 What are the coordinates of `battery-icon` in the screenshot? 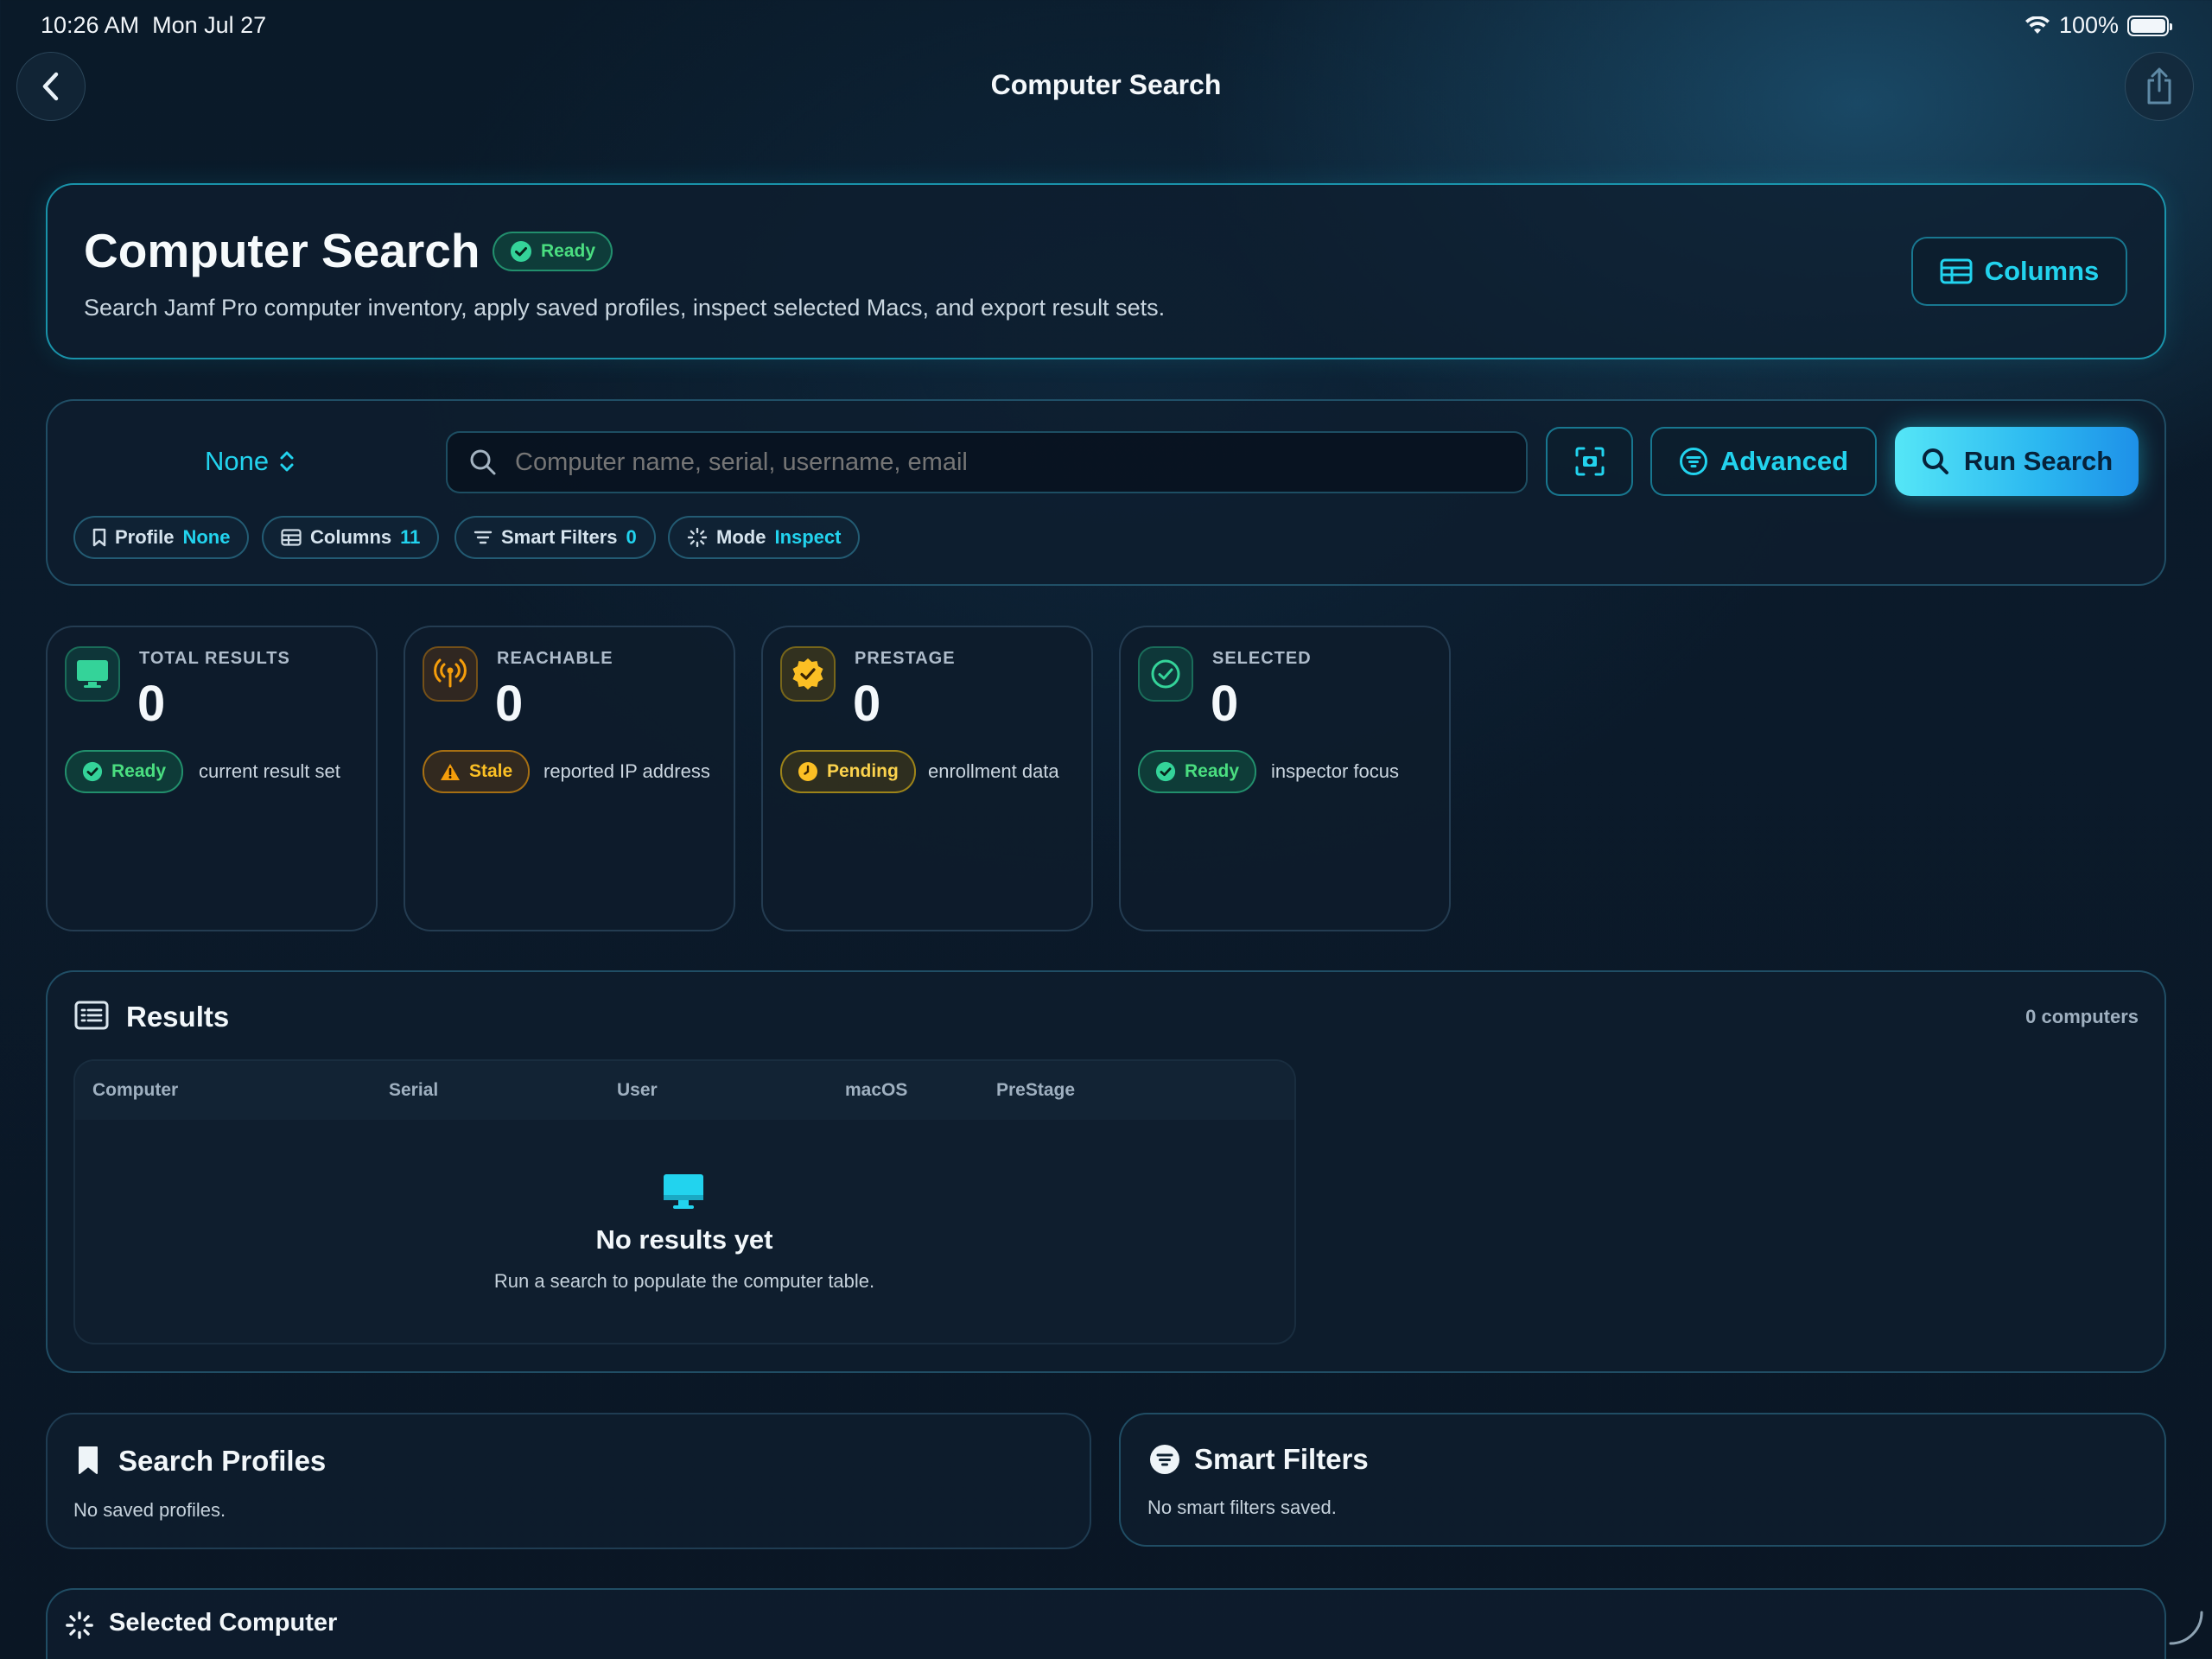 It's located at (2149, 25).